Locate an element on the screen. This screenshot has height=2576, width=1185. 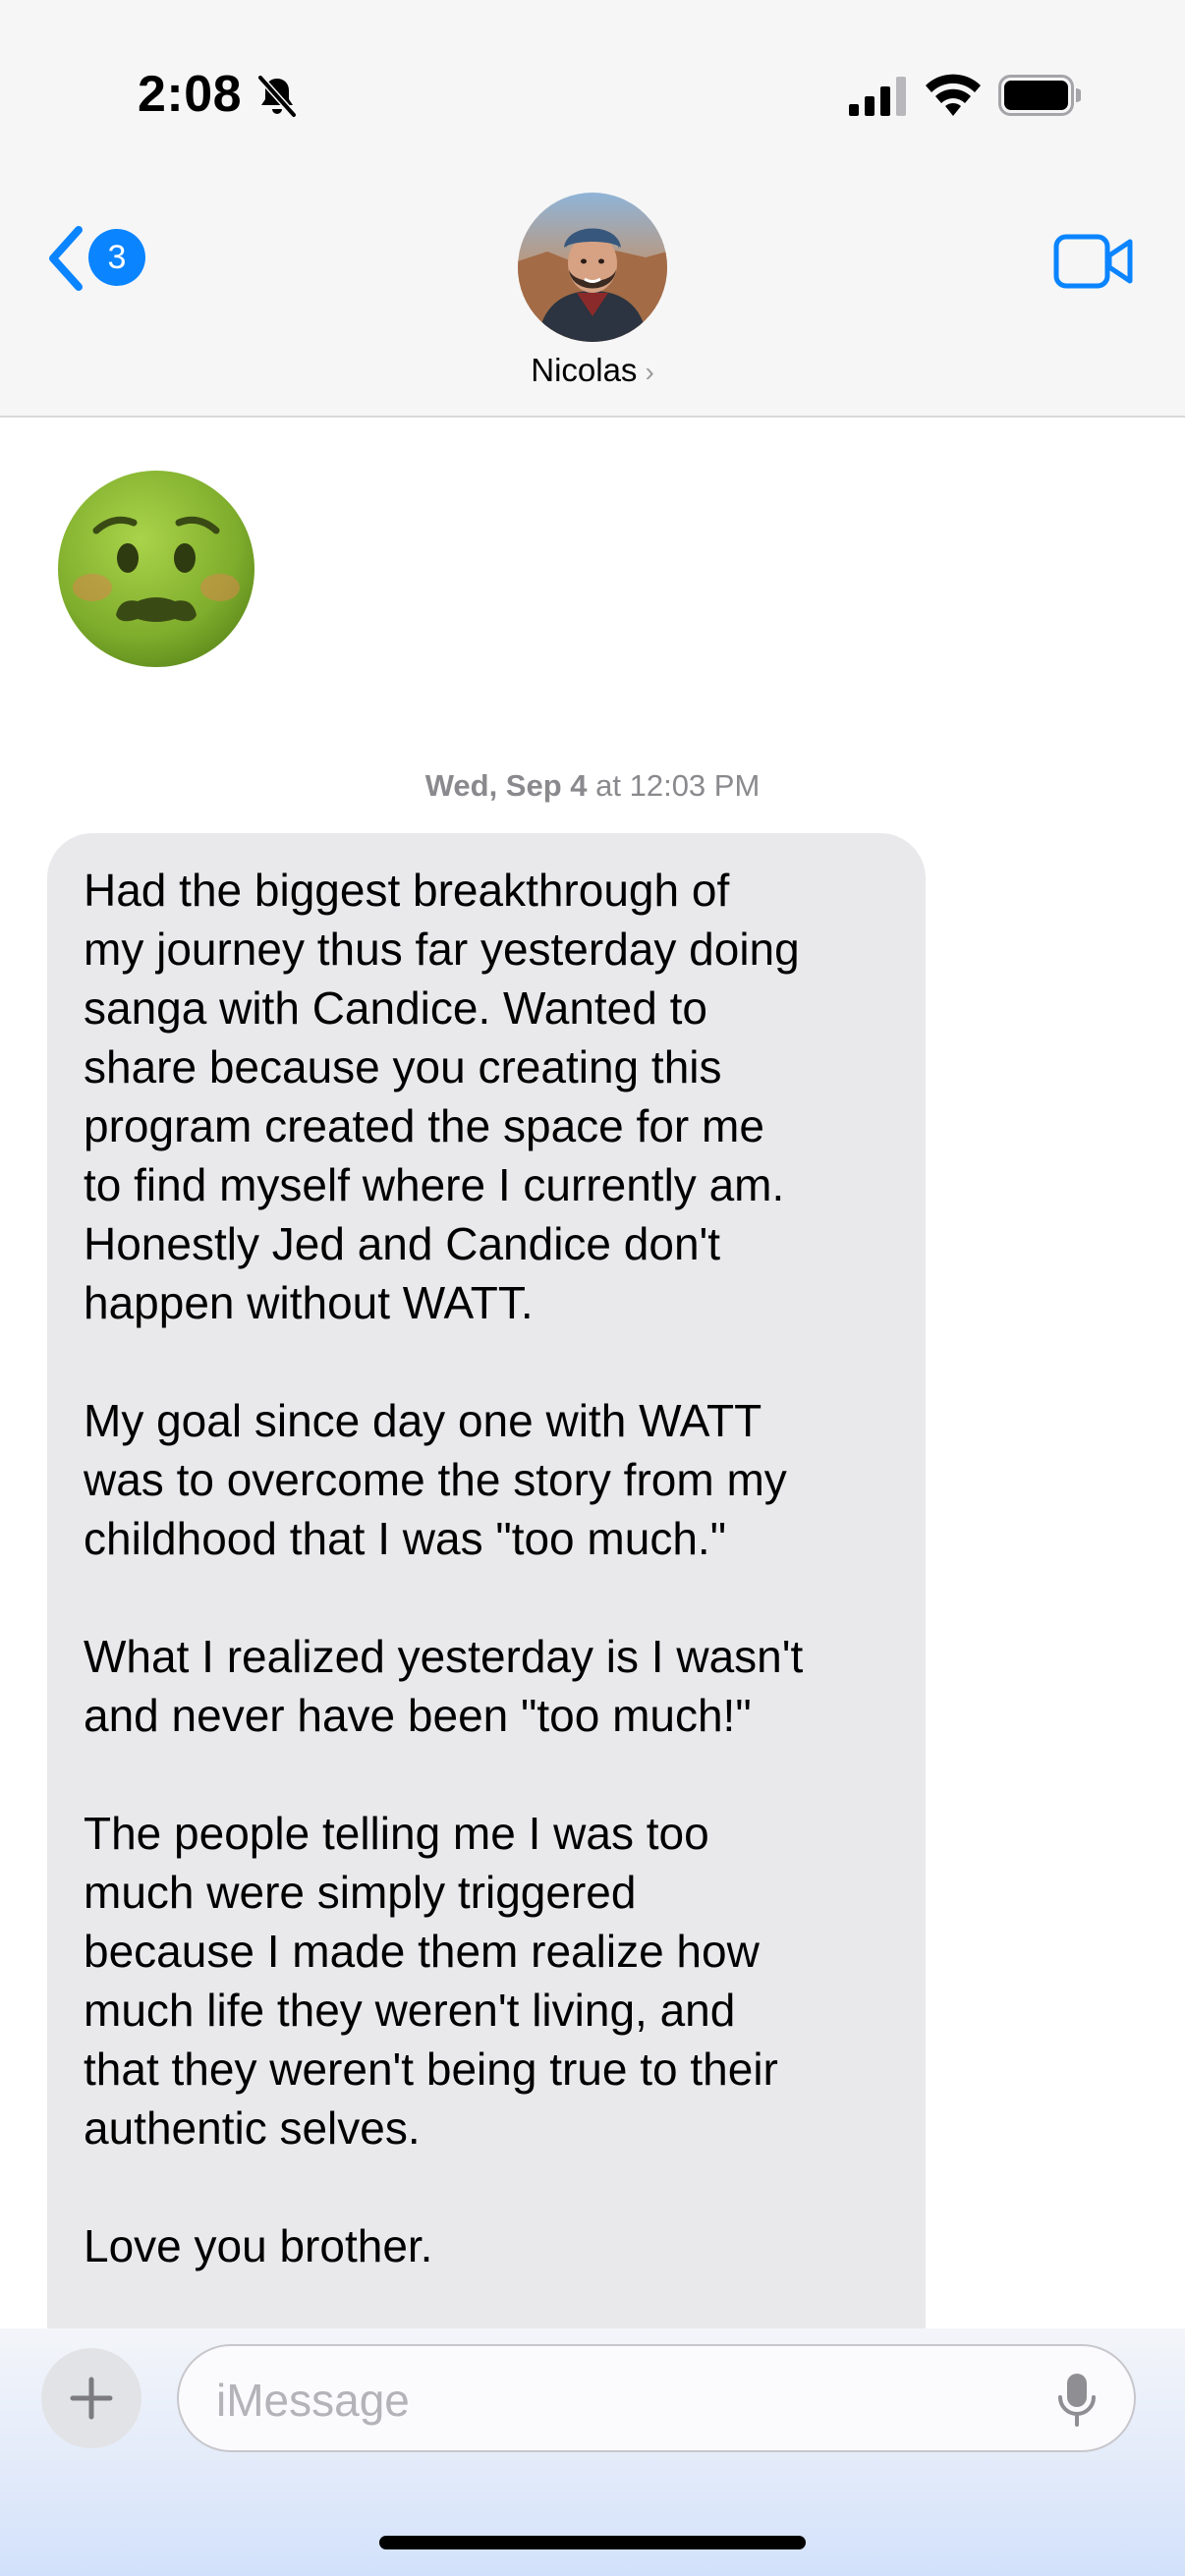
avatar-photo is located at coordinates (592, 267).